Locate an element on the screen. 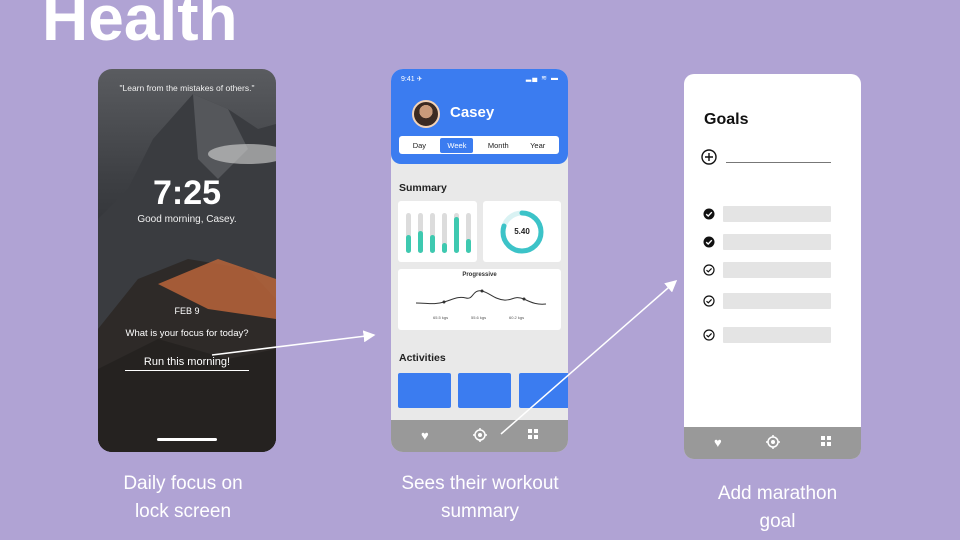 The width and height of the screenshot is (960, 540). weight-label: 60.2 kgs is located at coordinates (517, 317).